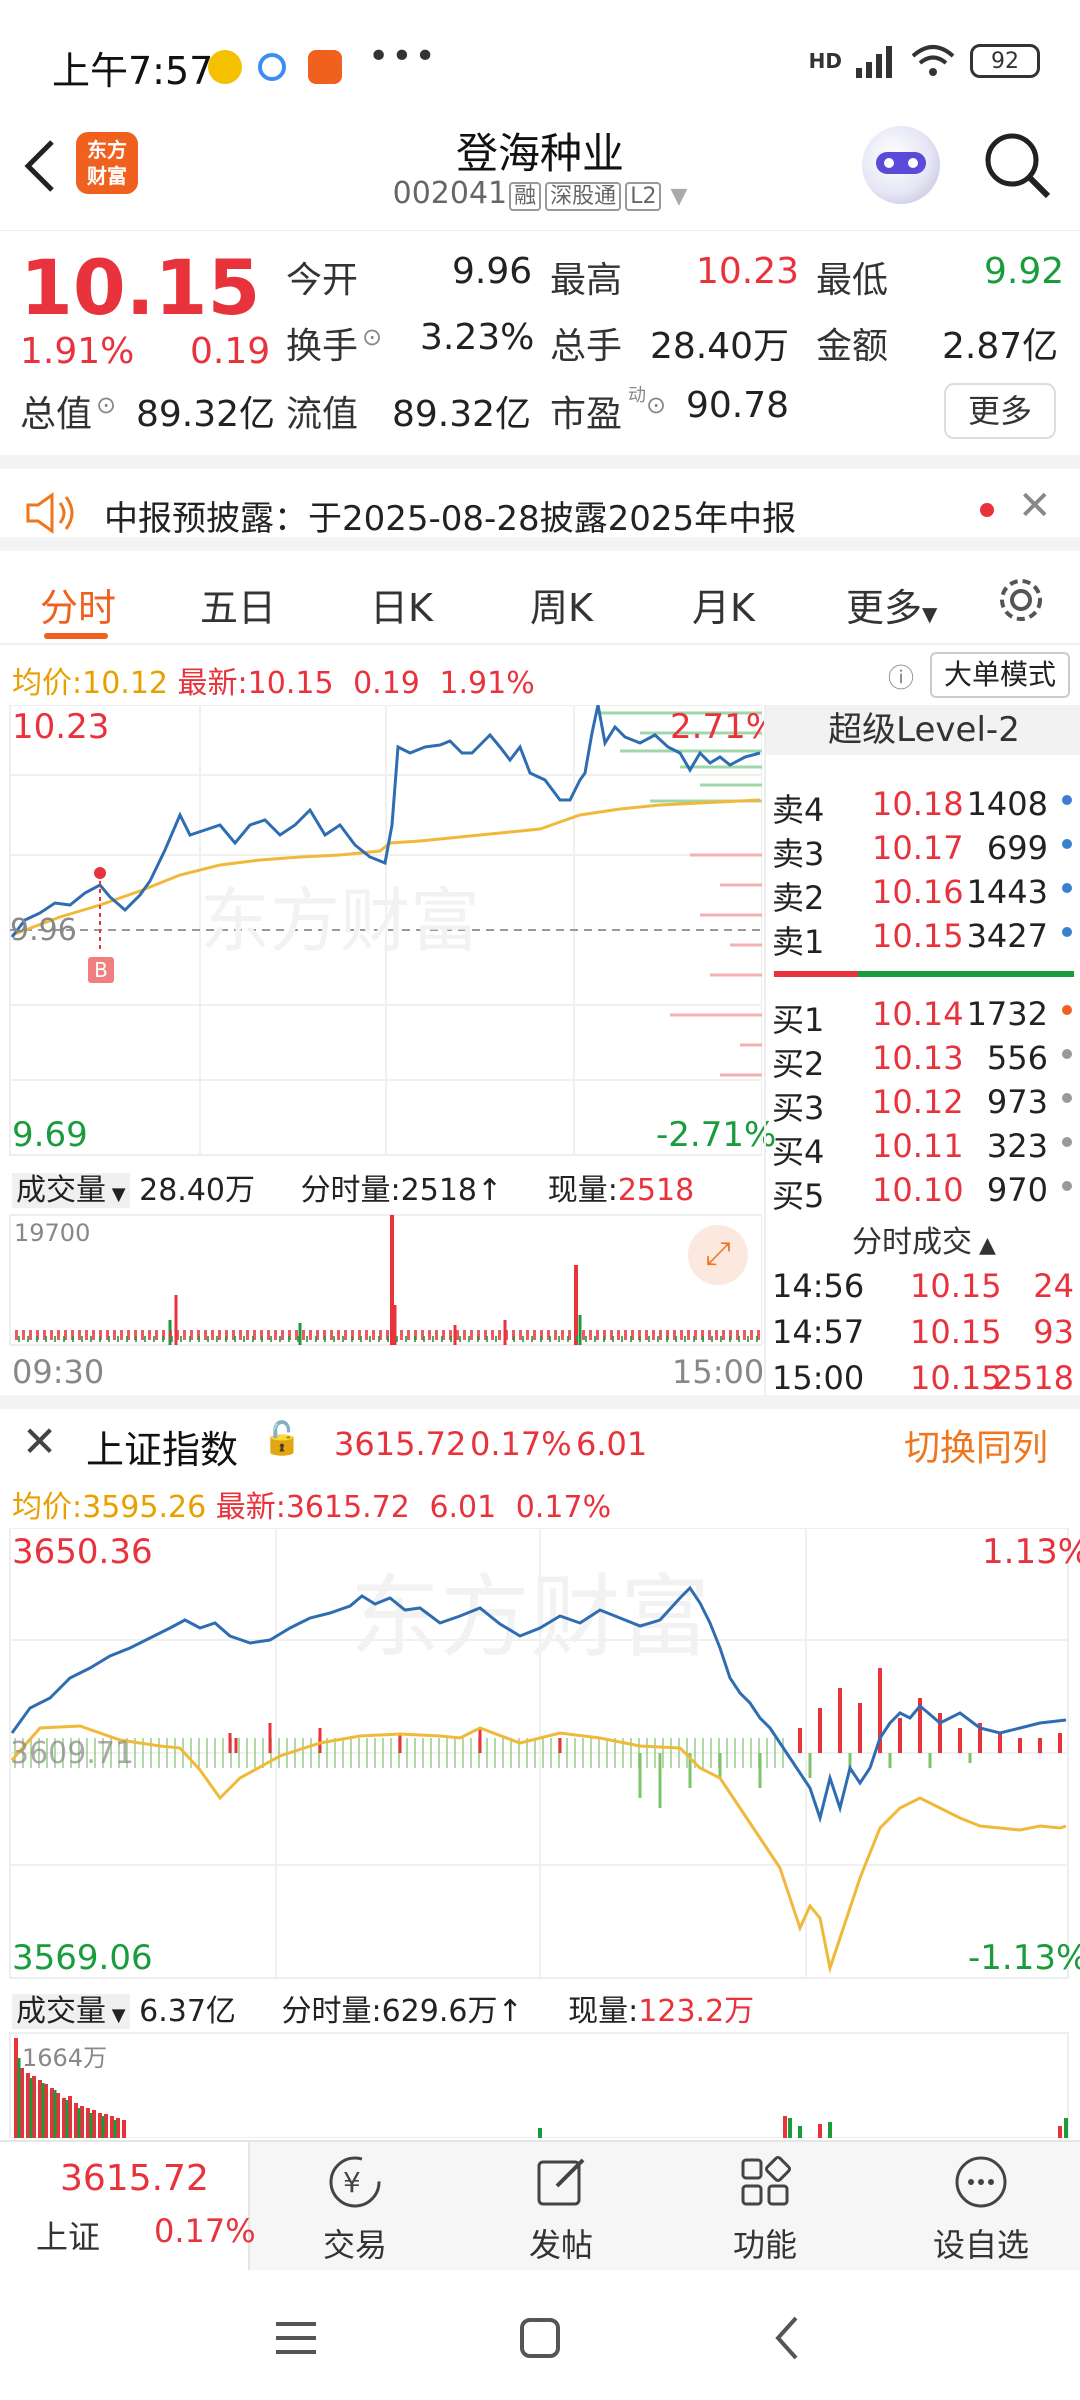 This screenshot has width=1080, height=2400. I want to click on home-icon, so click(540, 2338).